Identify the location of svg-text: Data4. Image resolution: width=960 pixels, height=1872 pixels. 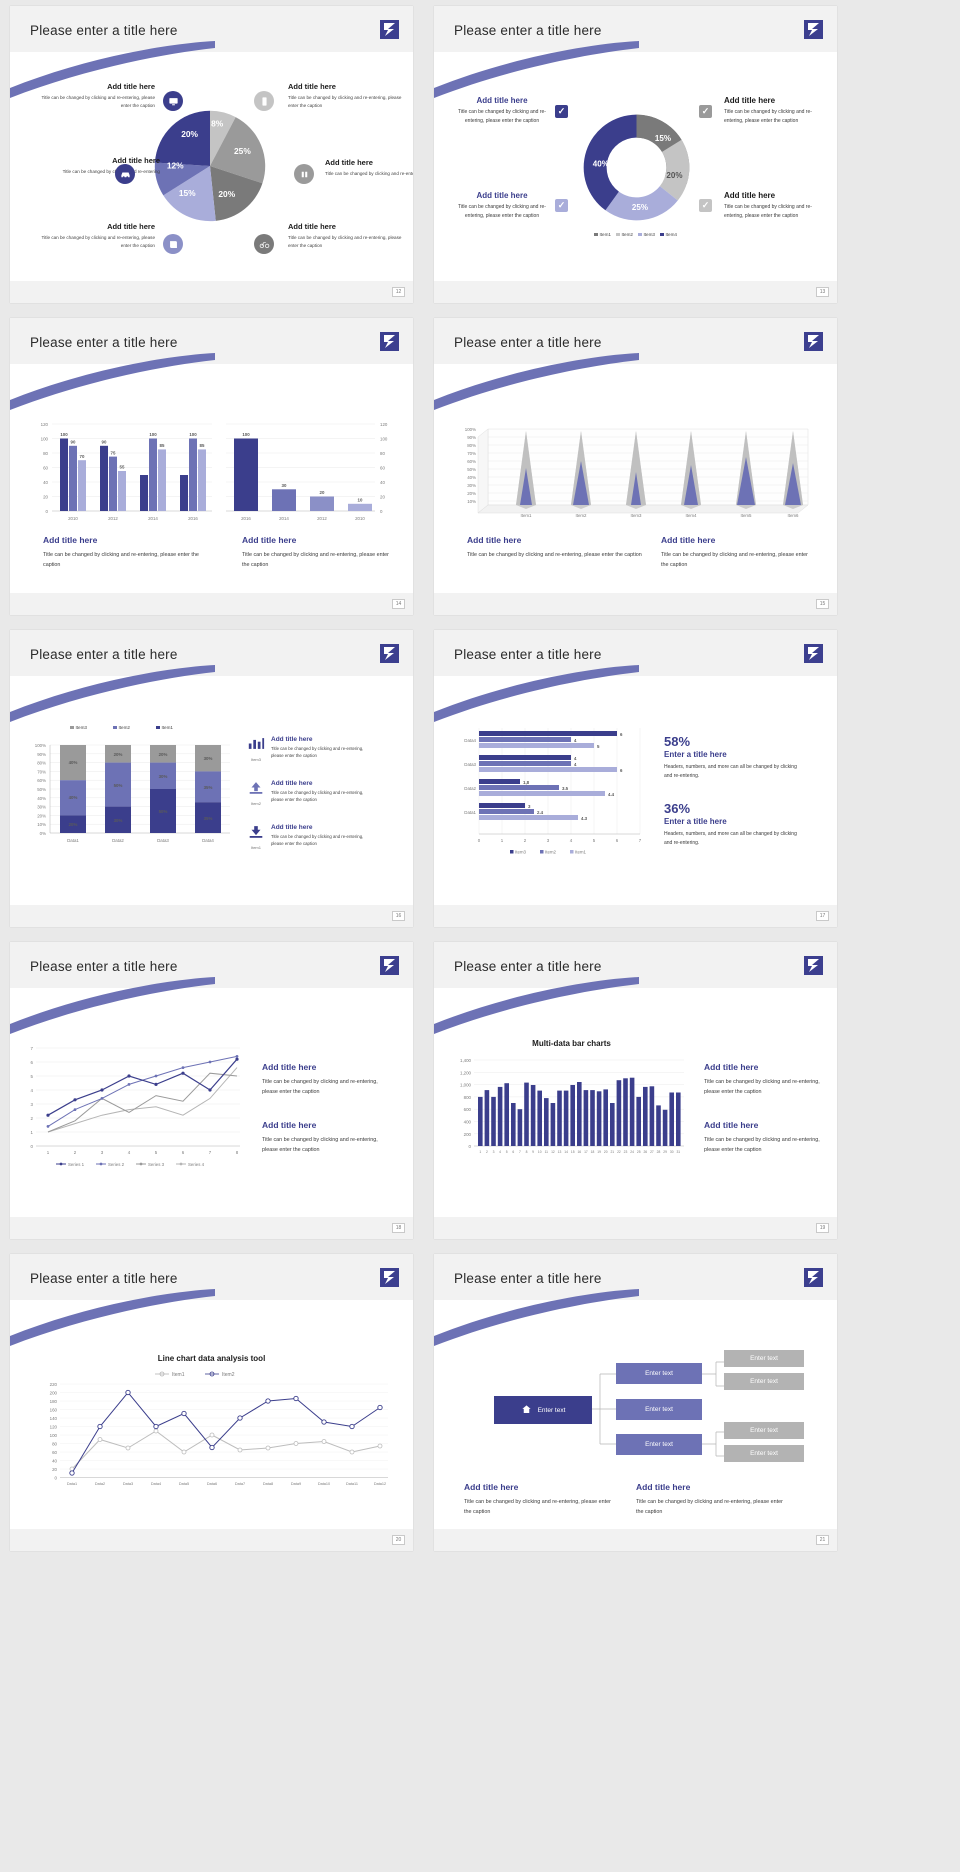
(470, 740).